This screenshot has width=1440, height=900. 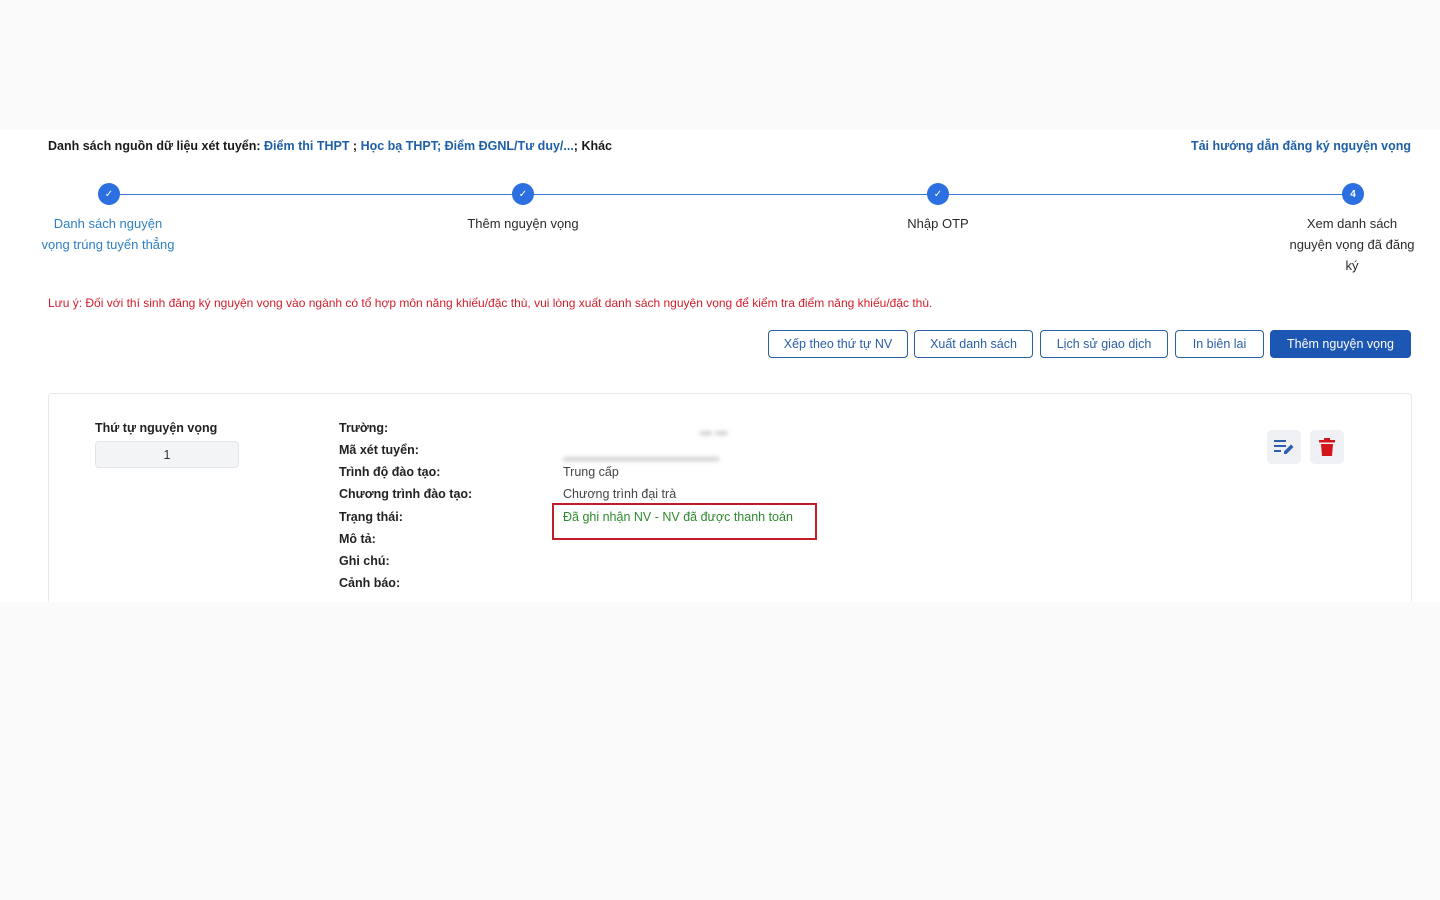 I want to click on step-3-label: Nhập OTP, so click(x=938, y=223).